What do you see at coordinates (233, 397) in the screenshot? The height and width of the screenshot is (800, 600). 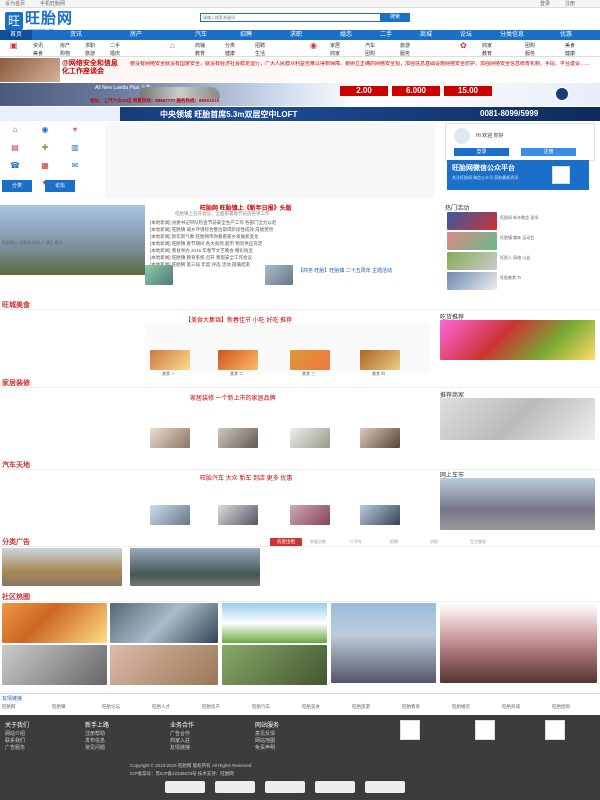 I see `home-headline: 家居装修 一个新上市的家居品牌` at bounding box center [233, 397].